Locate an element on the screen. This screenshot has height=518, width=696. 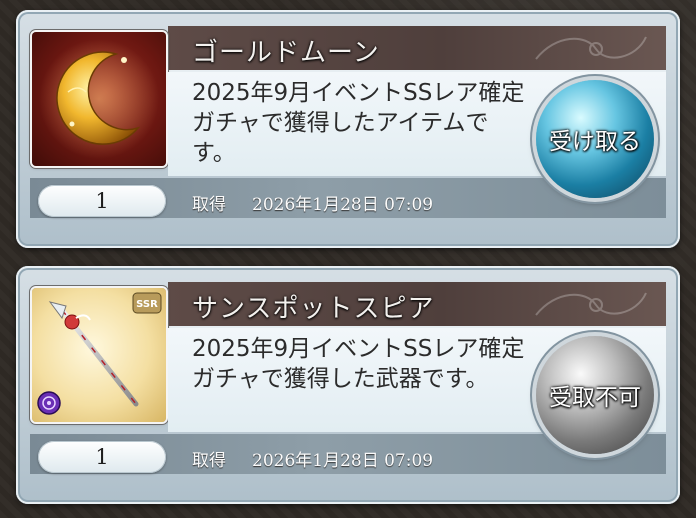
ssr-rarity-badge-icon: SSR is located at coordinates (147, 303).